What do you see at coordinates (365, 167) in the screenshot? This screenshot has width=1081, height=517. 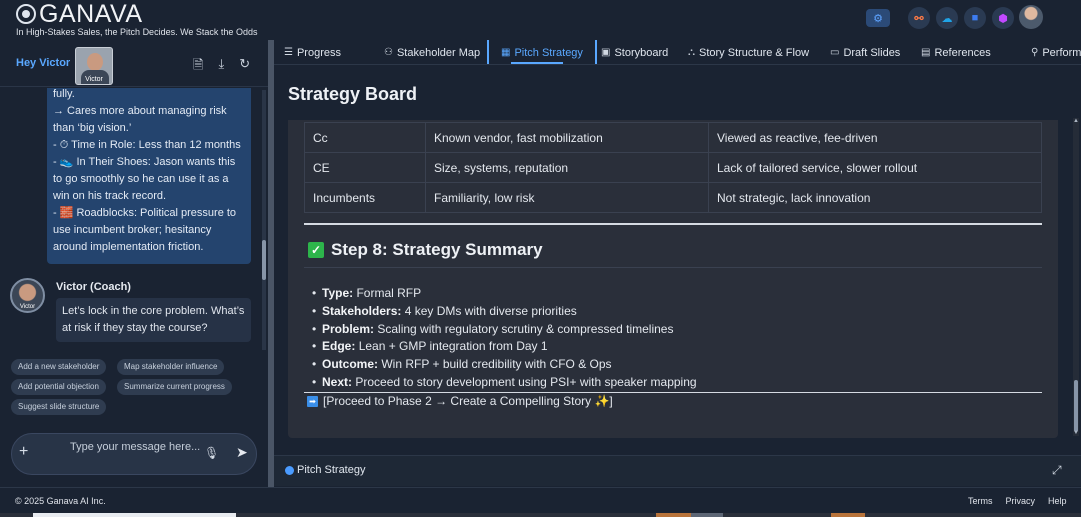 I see `table-cell: CE` at bounding box center [365, 167].